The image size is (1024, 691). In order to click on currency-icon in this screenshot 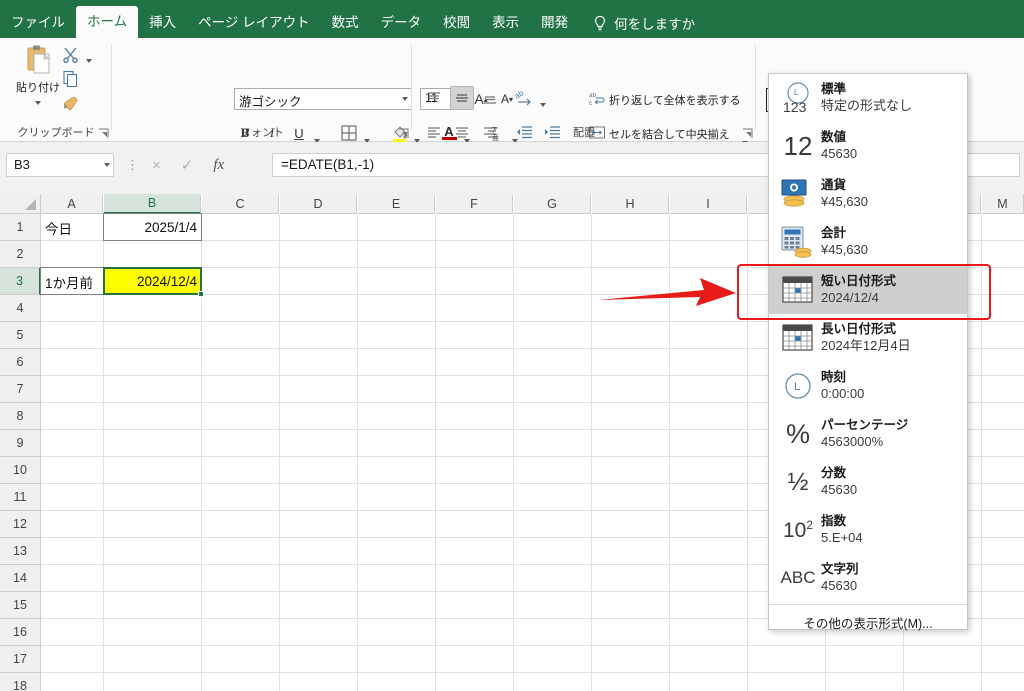, I will do `click(798, 194)`.